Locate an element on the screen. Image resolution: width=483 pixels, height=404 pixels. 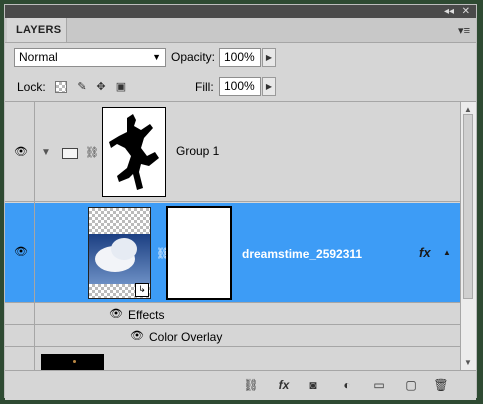
effect-color-overlay: 👁 Color Overlay is located at coordinates (232, 336).